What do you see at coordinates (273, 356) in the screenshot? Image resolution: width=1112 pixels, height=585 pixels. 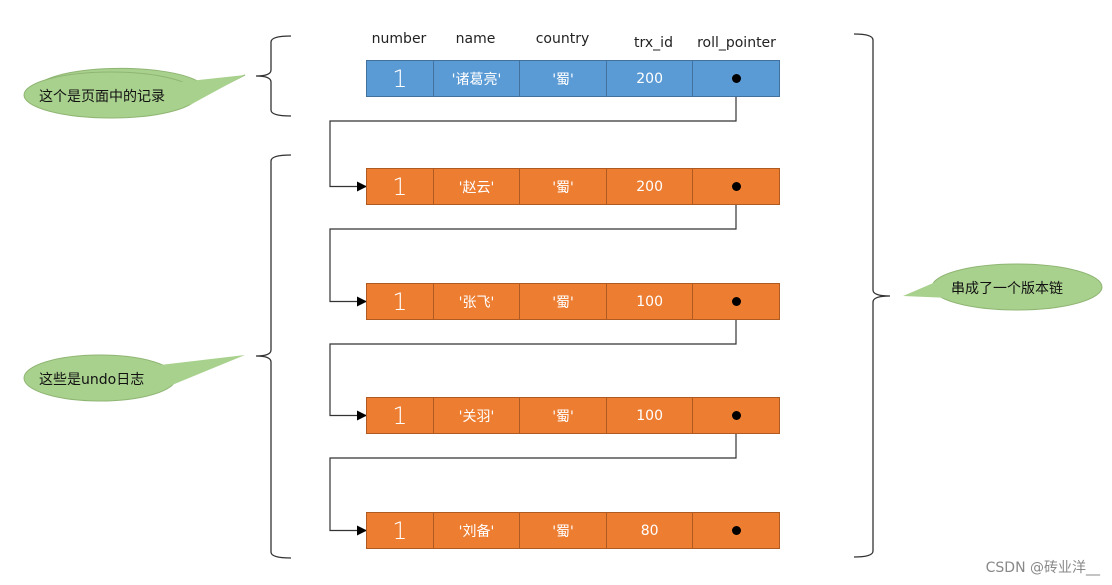 I see `brace-undo-log` at bounding box center [273, 356].